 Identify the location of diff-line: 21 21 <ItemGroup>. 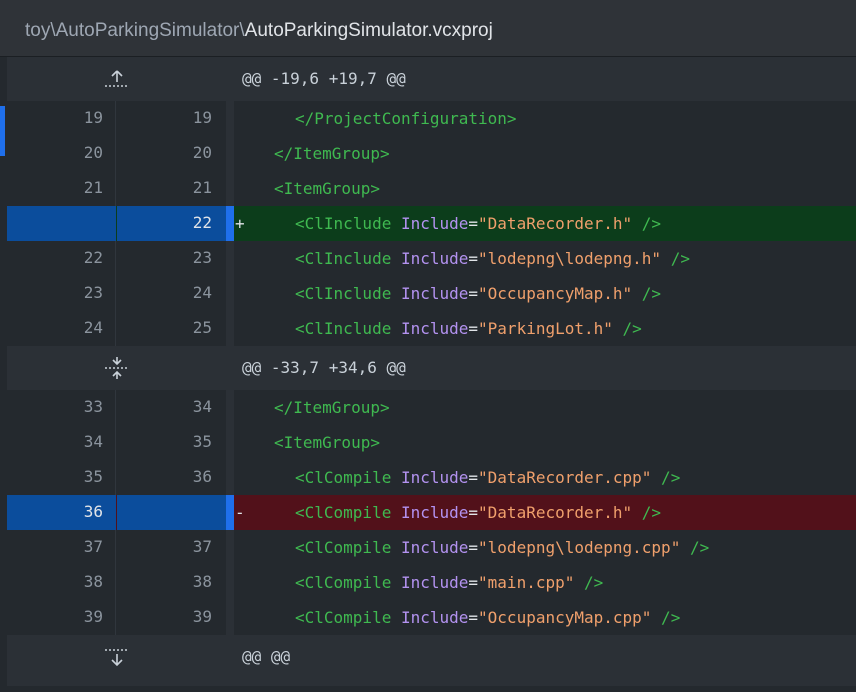
(431, 188).